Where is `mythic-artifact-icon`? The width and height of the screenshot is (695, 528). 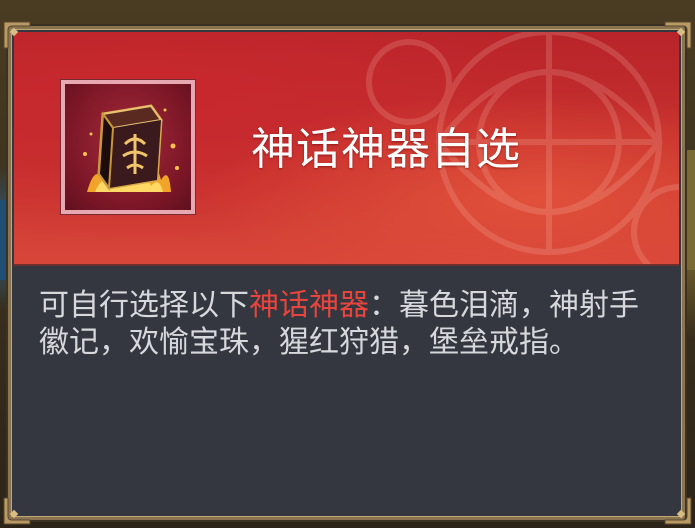 mythic-artifact-icon is located at coordinates (128, 147).